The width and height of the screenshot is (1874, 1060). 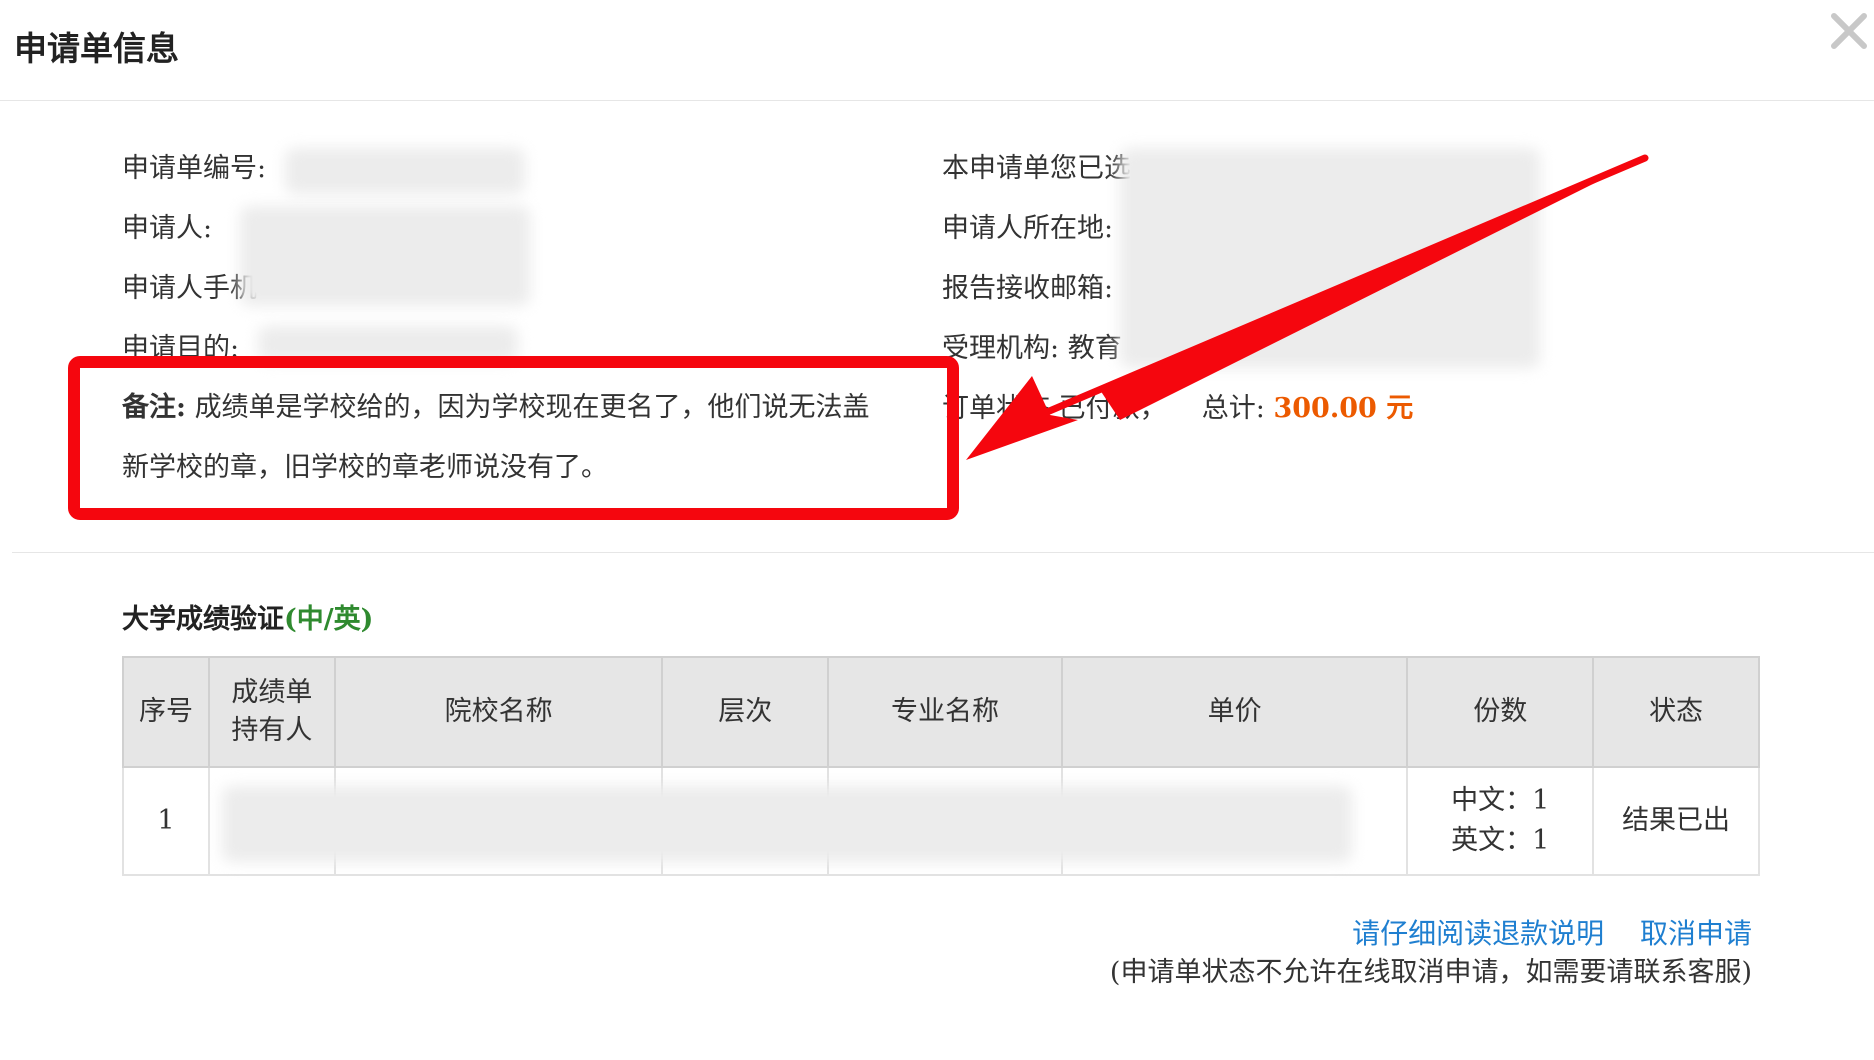 I want to click on section-title: 大学成绩验证(中/英), so click(x=247, y=616).